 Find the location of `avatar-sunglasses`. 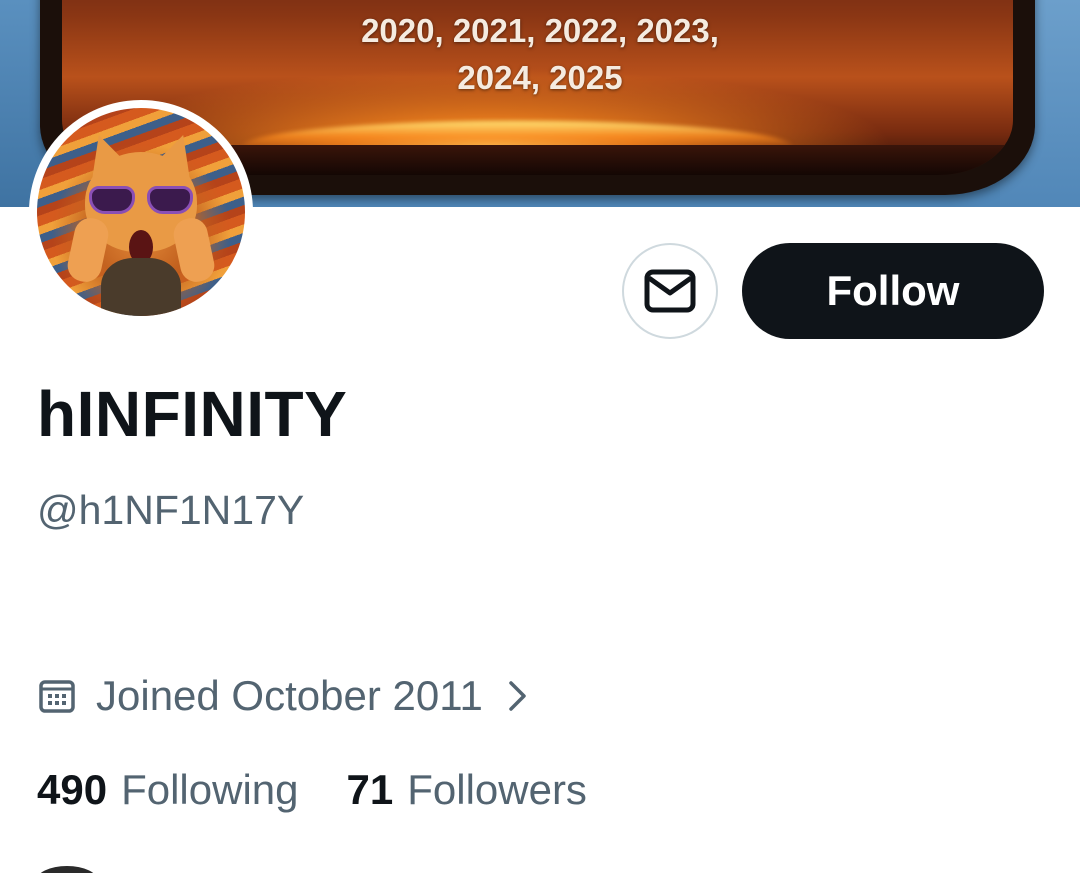

avatar-sunglasses is located at coordinates (141, 200).